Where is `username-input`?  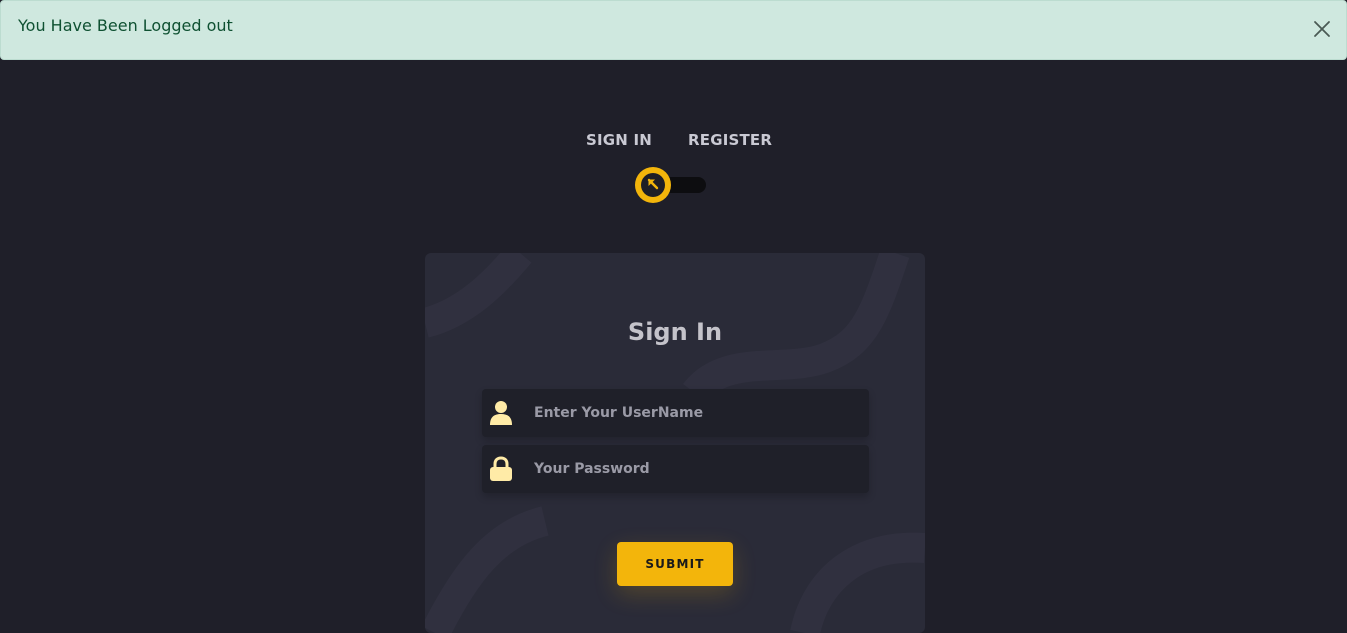
username-input is located at coordinates (697, 413).